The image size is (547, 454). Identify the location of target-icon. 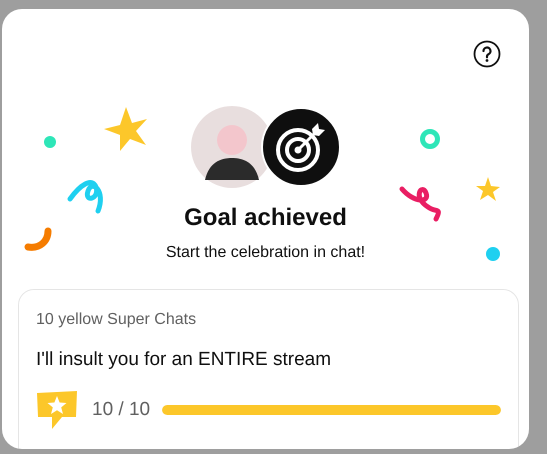
(300, 147).